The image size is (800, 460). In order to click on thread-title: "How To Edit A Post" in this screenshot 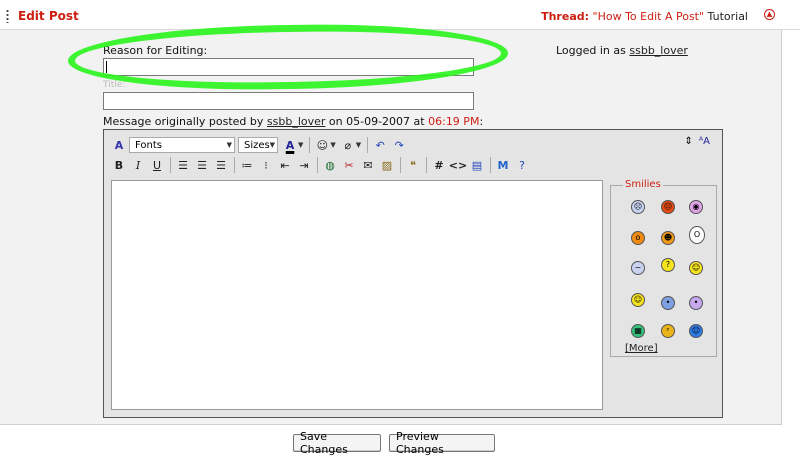, I will do `click(649, 16)`.